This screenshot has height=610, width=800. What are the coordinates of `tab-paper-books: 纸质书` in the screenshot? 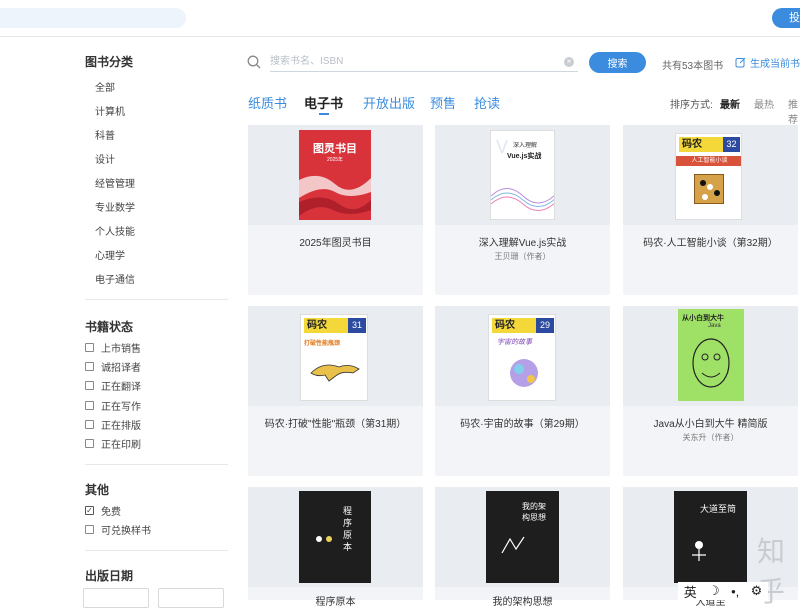 It's located at (267, 102).